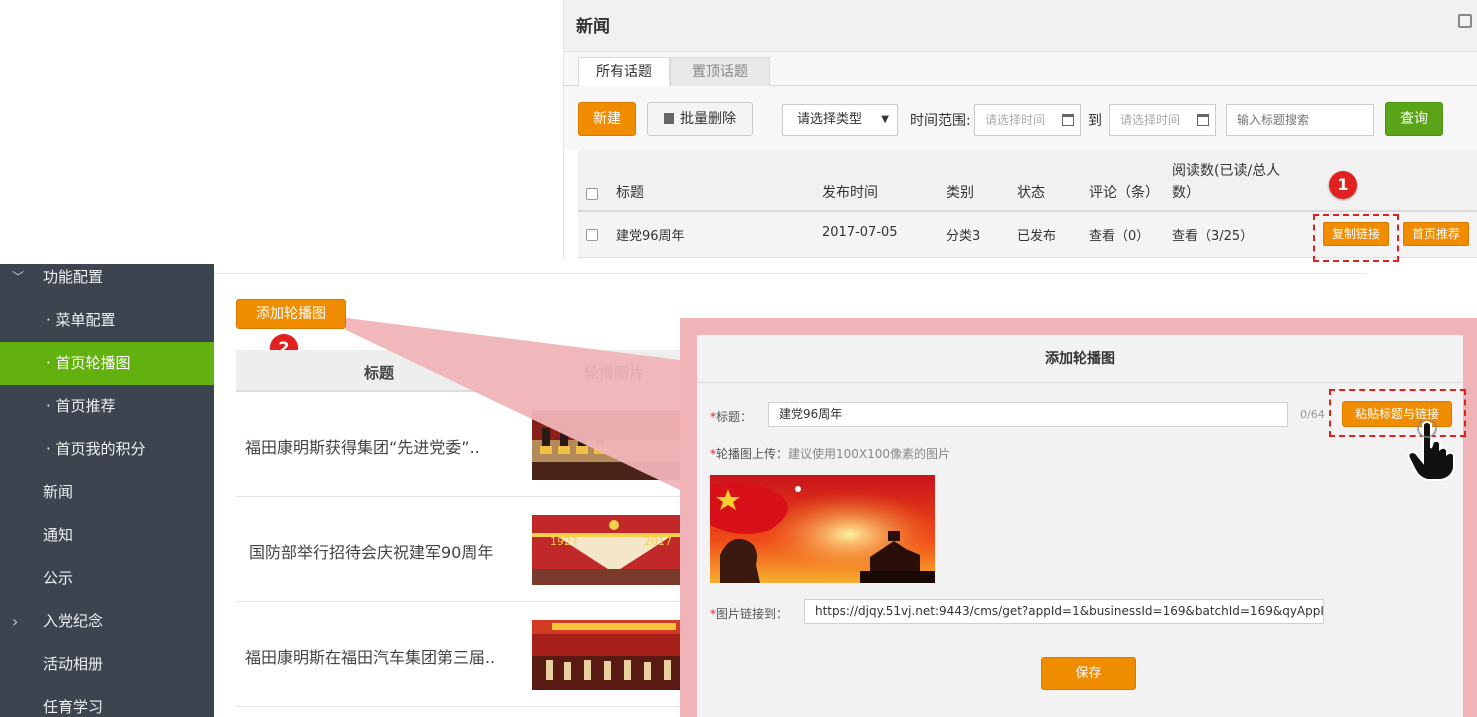  What do you see at coordinates (592, 194) in the screenshot?
I see `select-all-checkbox` at bounding box center [592, 194].